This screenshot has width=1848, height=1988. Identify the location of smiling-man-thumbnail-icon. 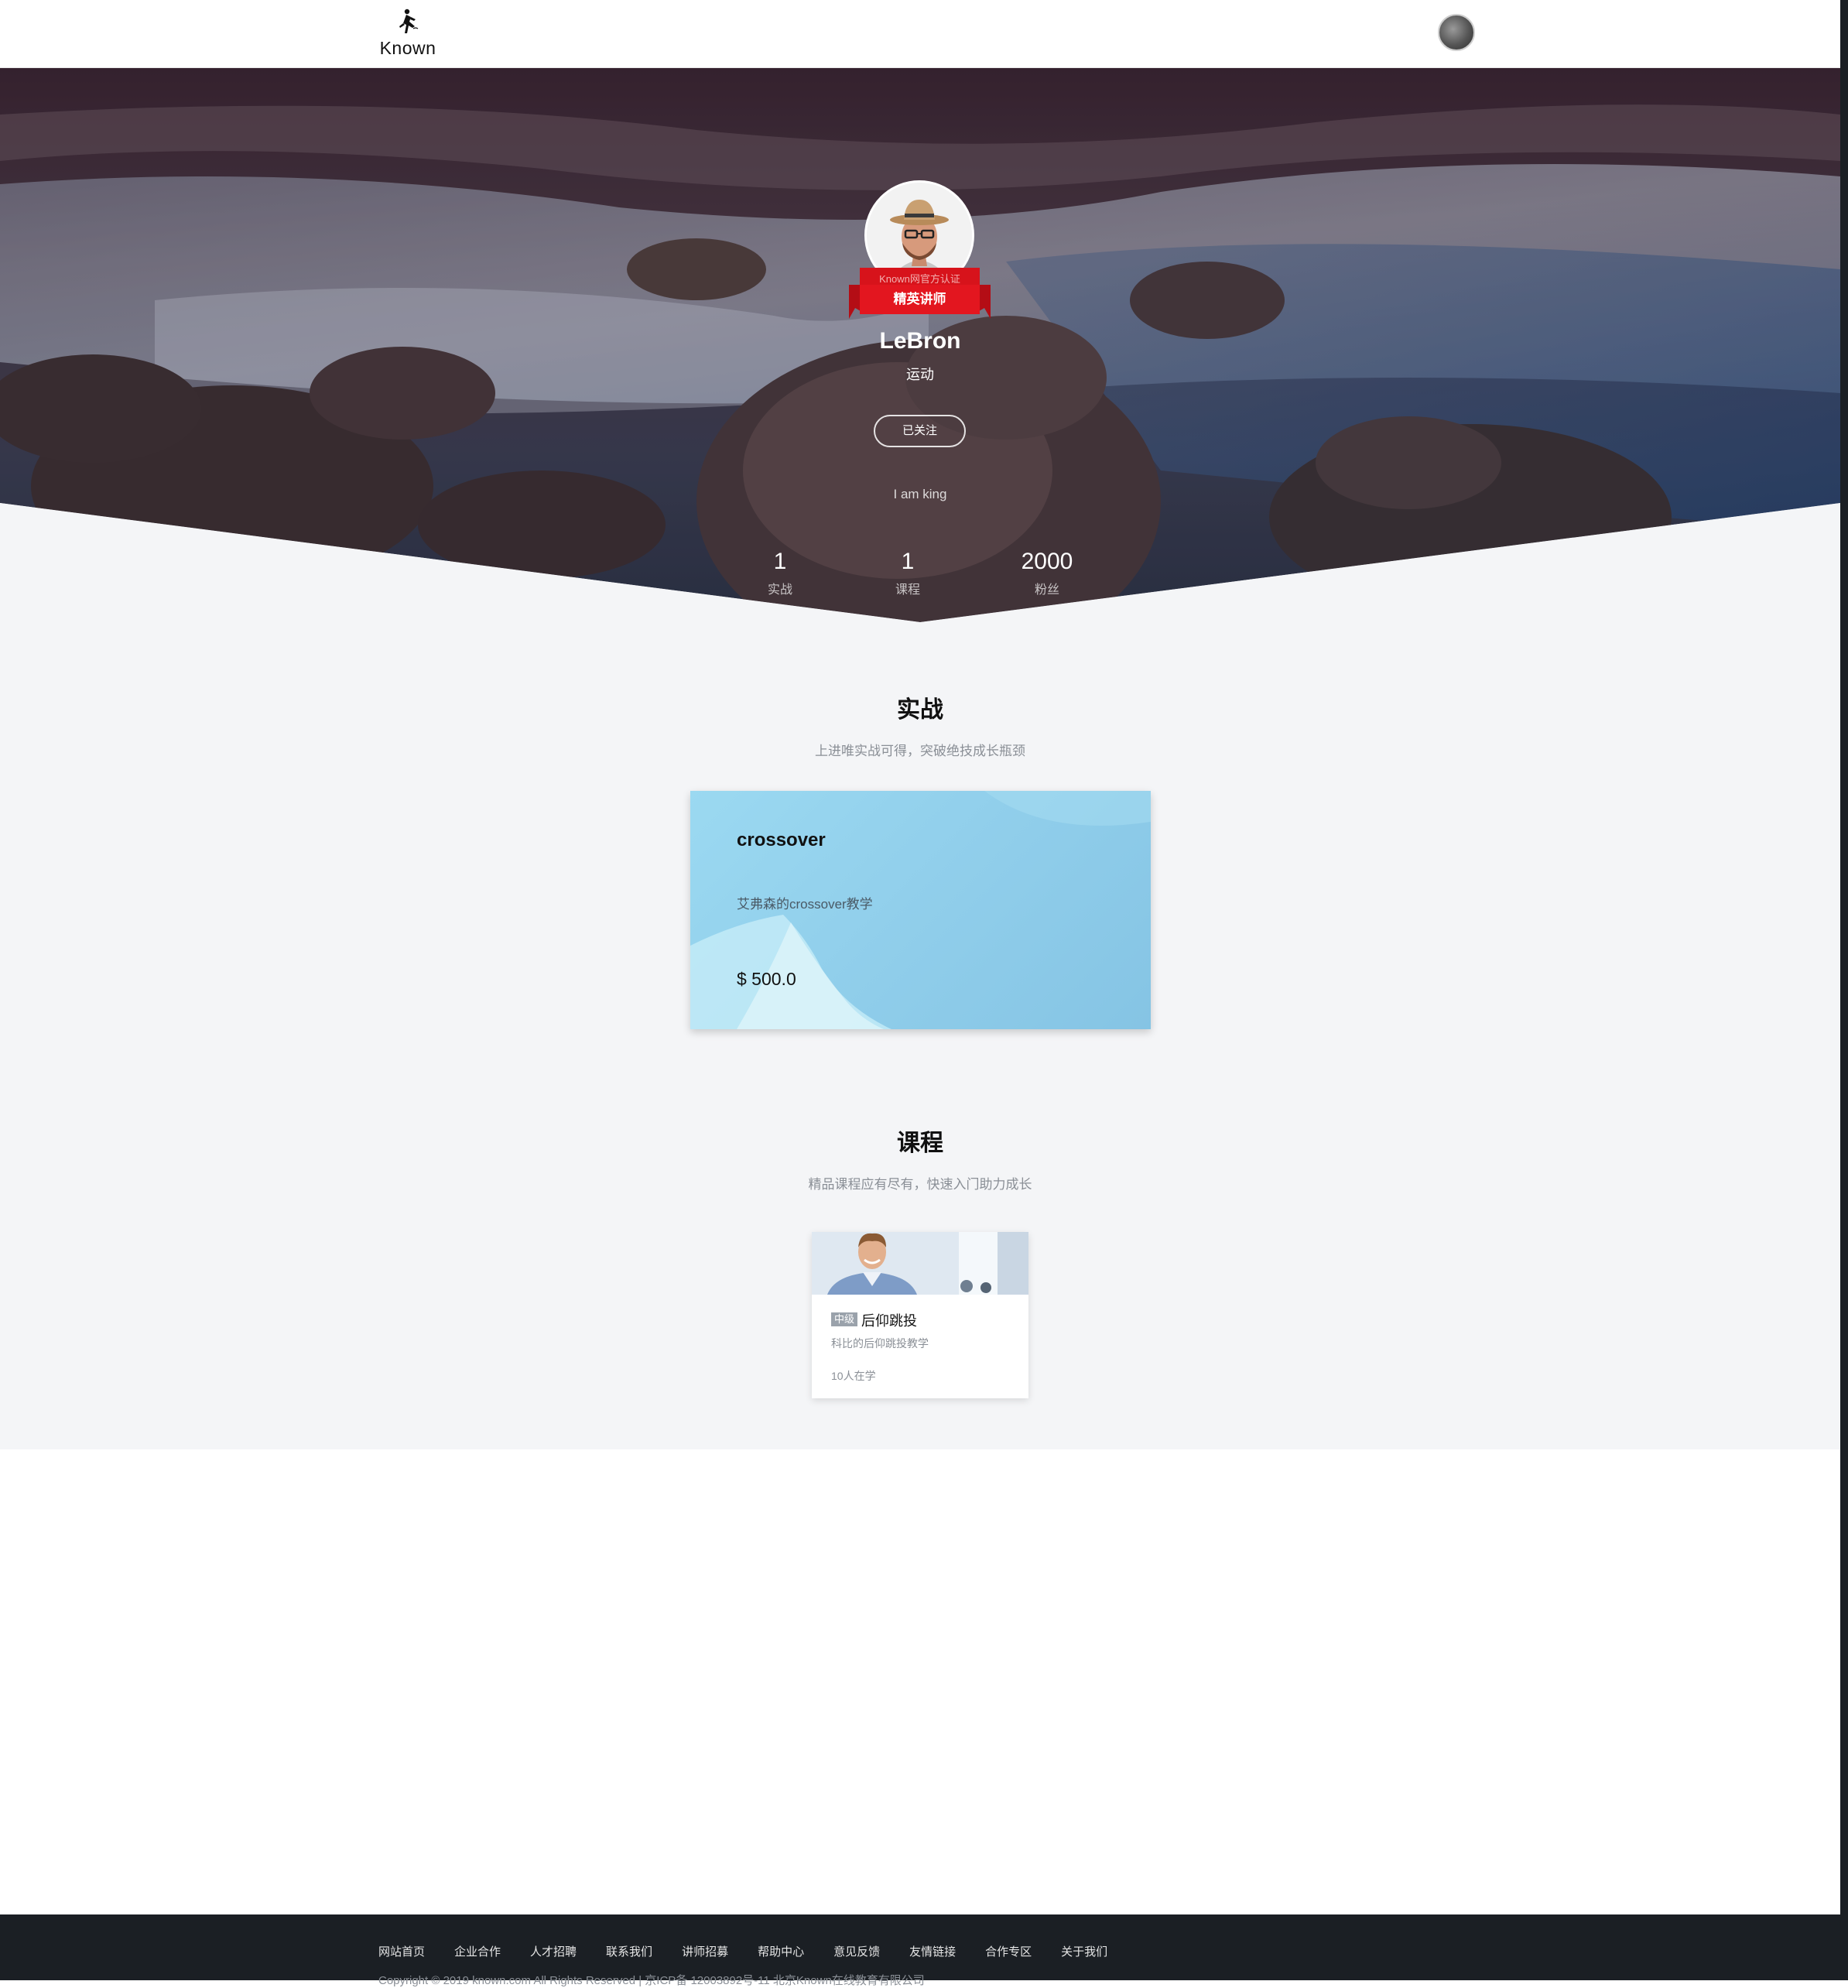
(920, 1263).